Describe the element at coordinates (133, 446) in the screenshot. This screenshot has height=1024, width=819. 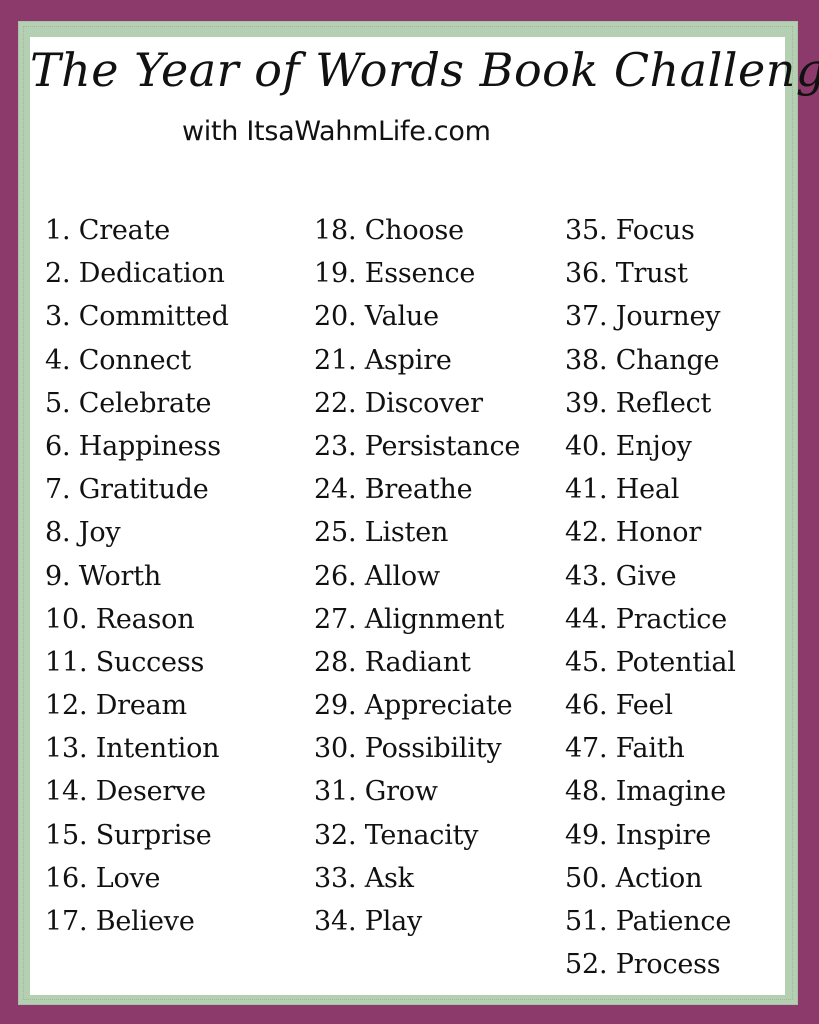
I see `word-list-item: 6. Happiness` at that location.